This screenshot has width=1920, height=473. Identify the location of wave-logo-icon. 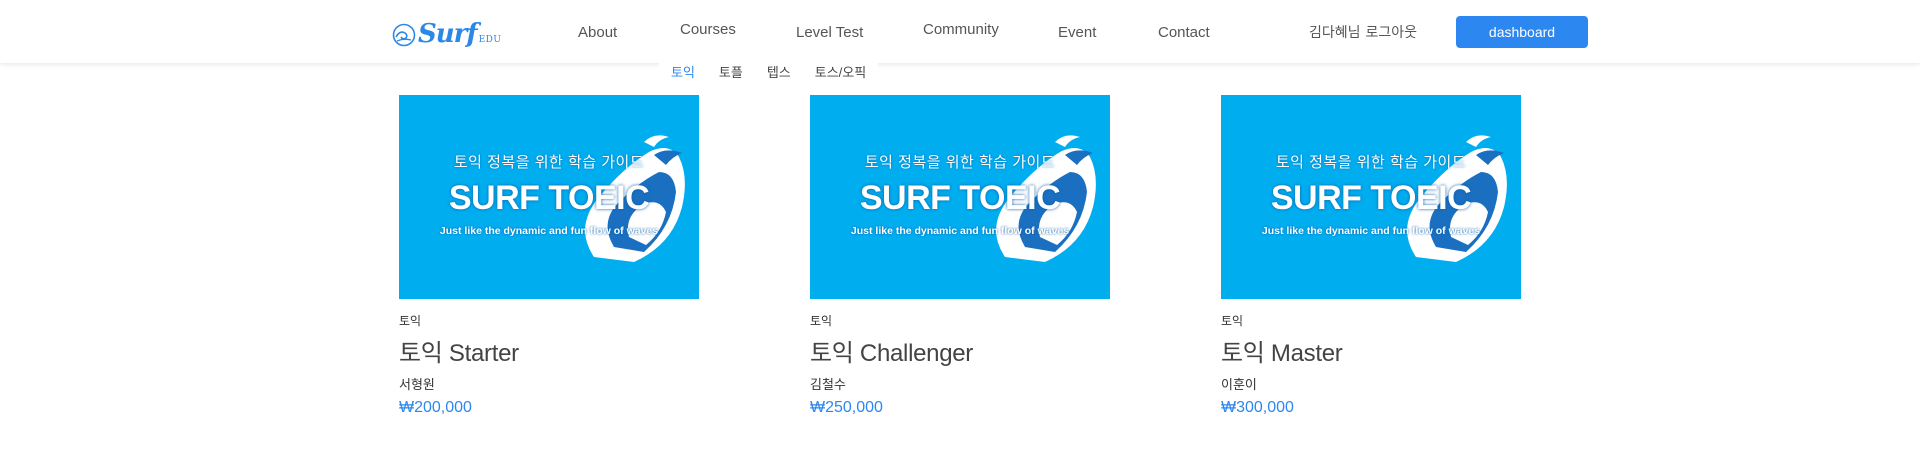
(404, 35).